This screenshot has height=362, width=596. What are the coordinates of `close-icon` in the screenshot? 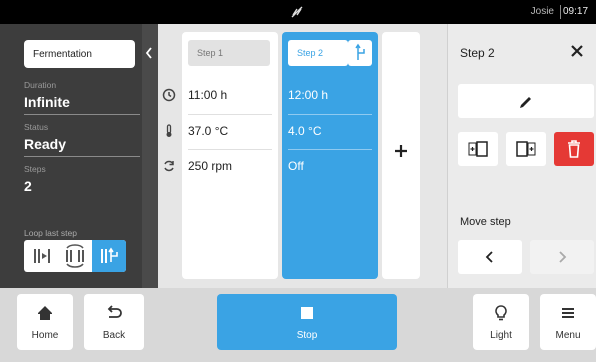 It's located at (577, 51).